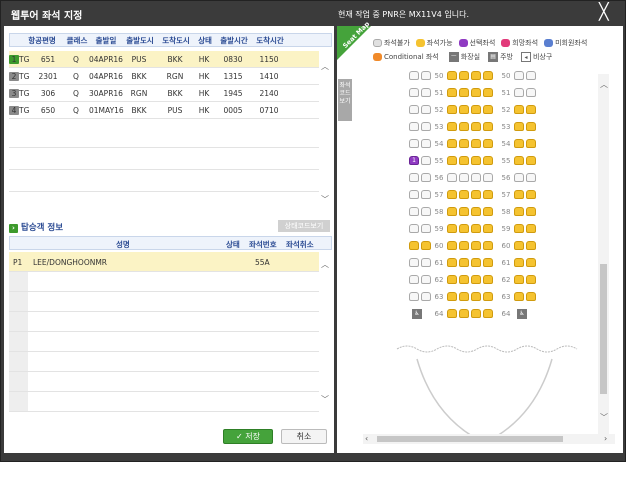 The width and height of the screenshot is (640, 478). I want to click on scroll-left-icon: ‹, so click(366, 438).